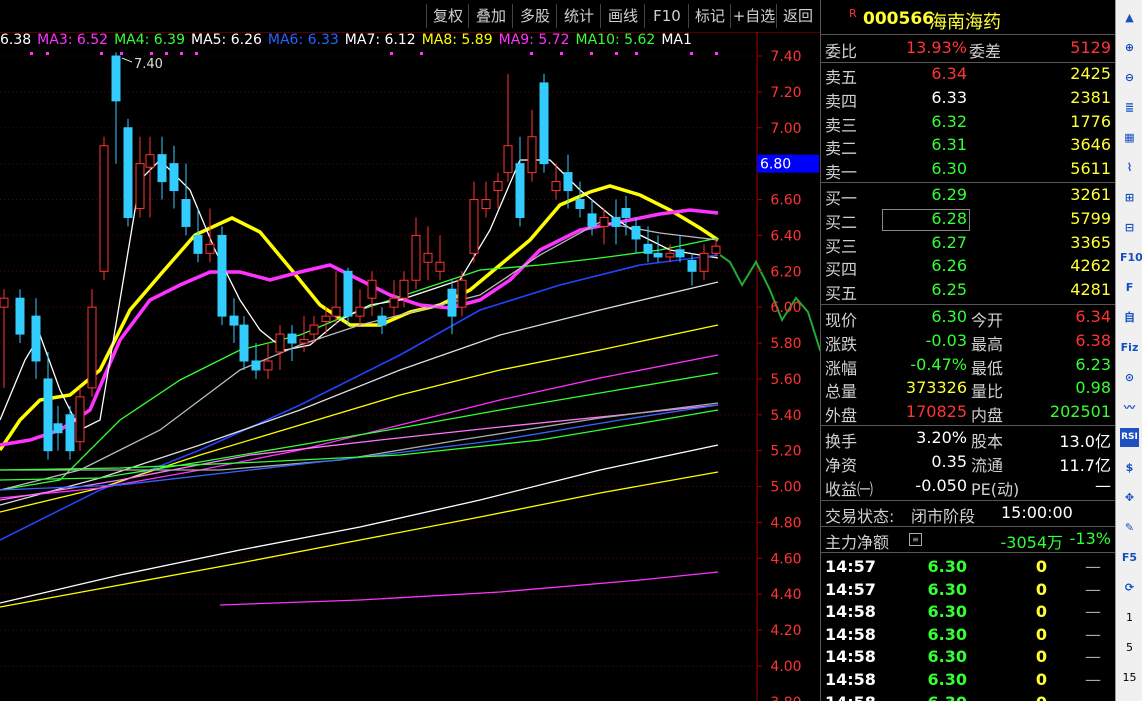  What do you see at coordinates (841, 125) in the screenshot?
I see `asks-label: 卖三` at bounding box center [841, 125].